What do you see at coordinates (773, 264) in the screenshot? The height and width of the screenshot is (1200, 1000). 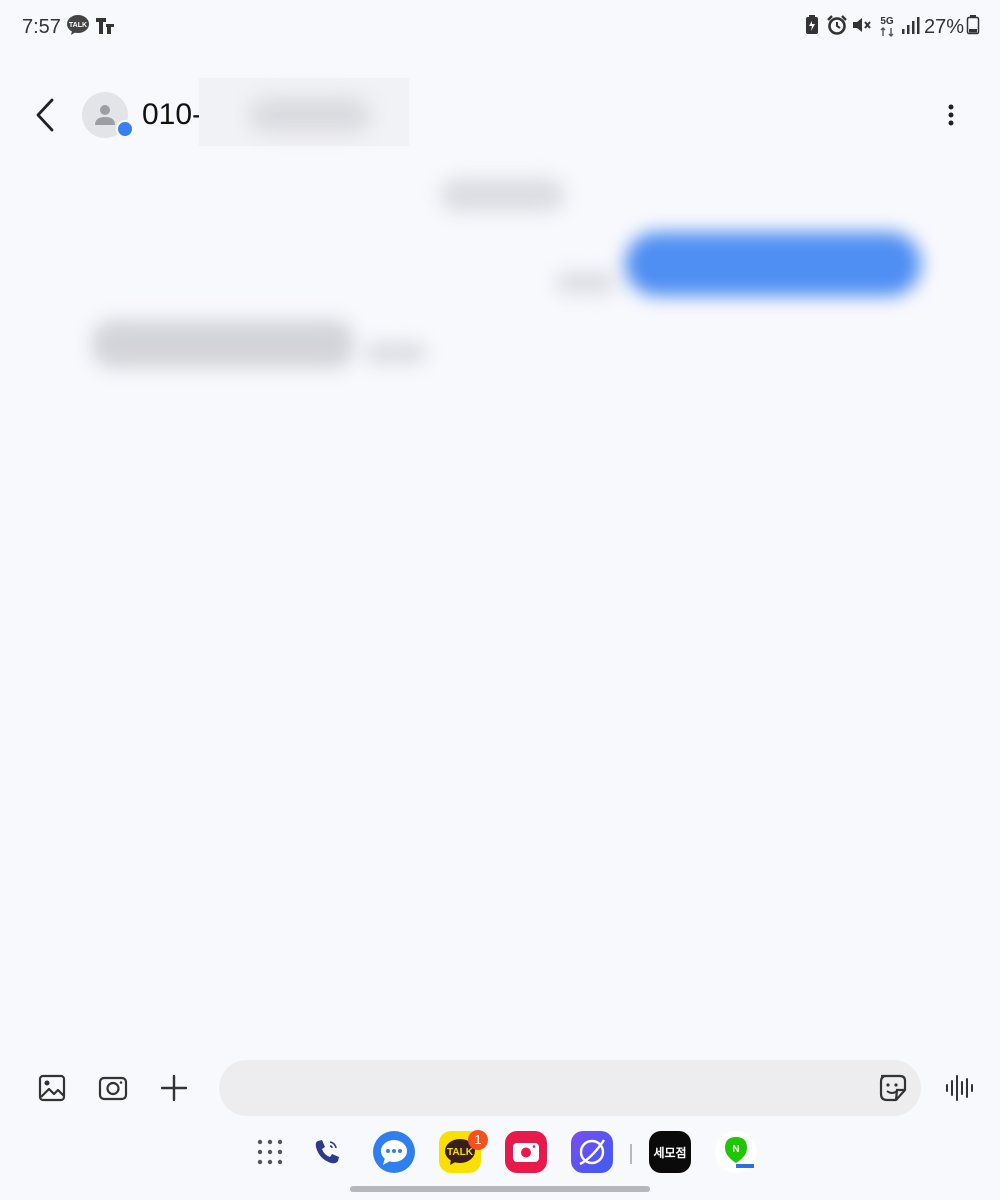 I see `sent-message-bubble` at bounding box center [773, 264].